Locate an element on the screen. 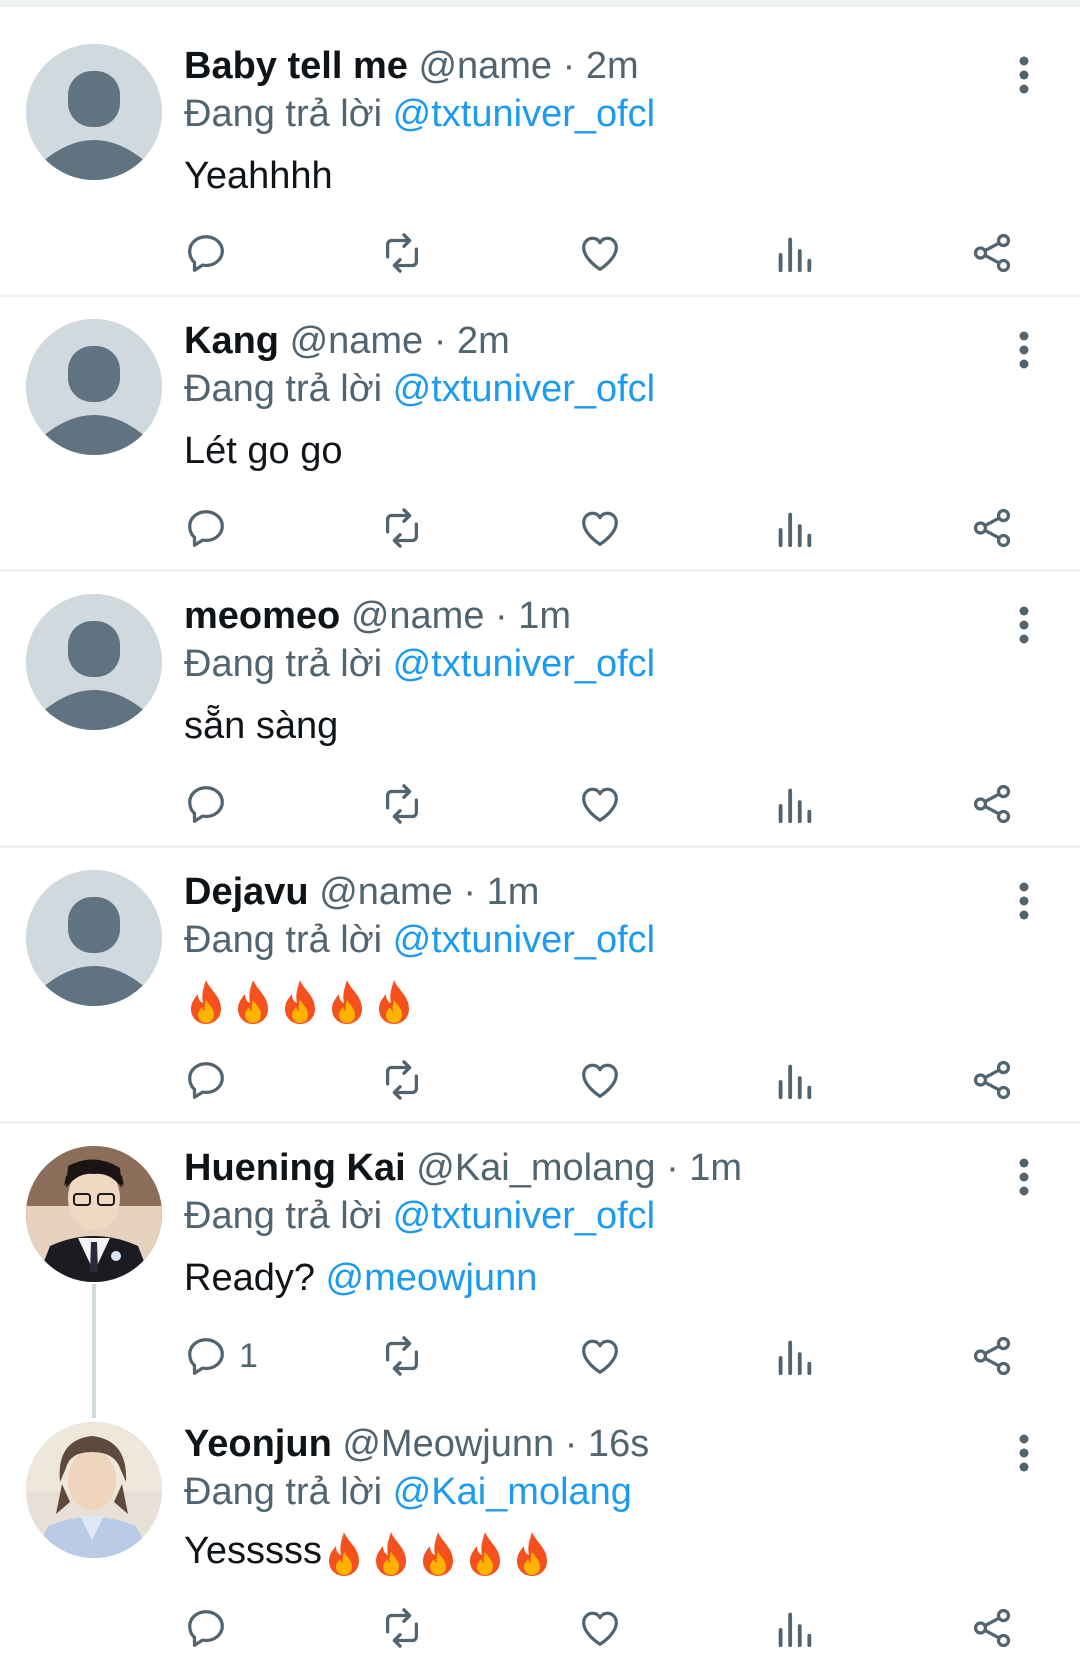  retweet-icon is located at coordinates (402, 1628).